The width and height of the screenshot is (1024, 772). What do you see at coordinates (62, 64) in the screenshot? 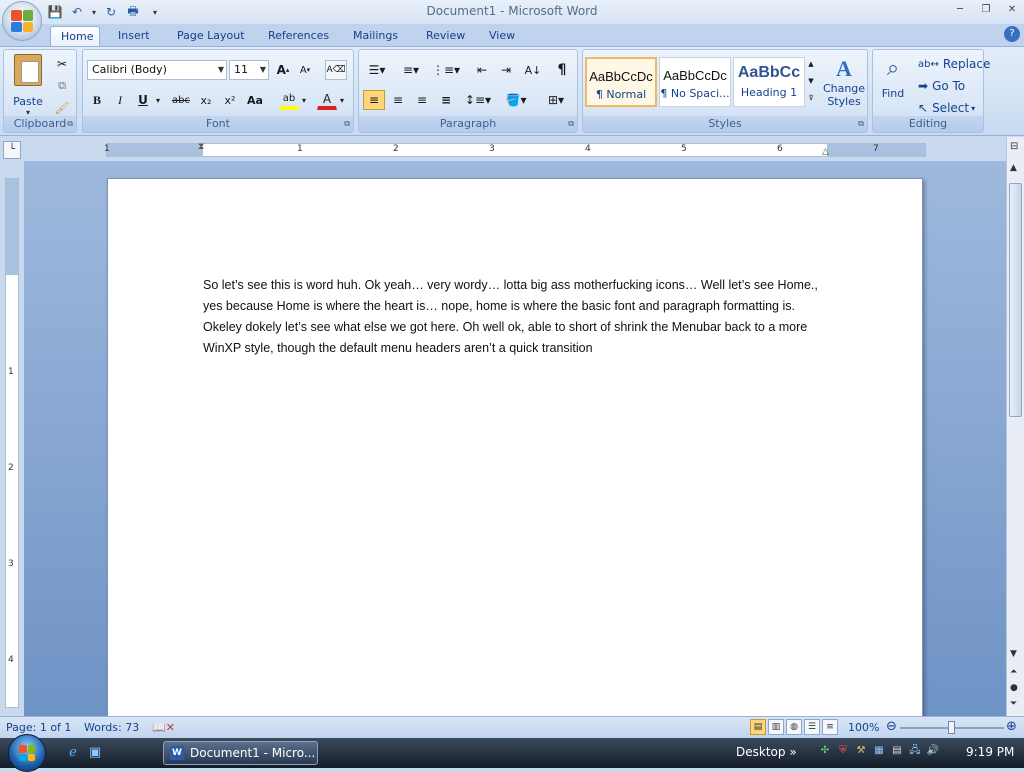
I see `cut-icon: ✂` at bounding box center [62, 64].